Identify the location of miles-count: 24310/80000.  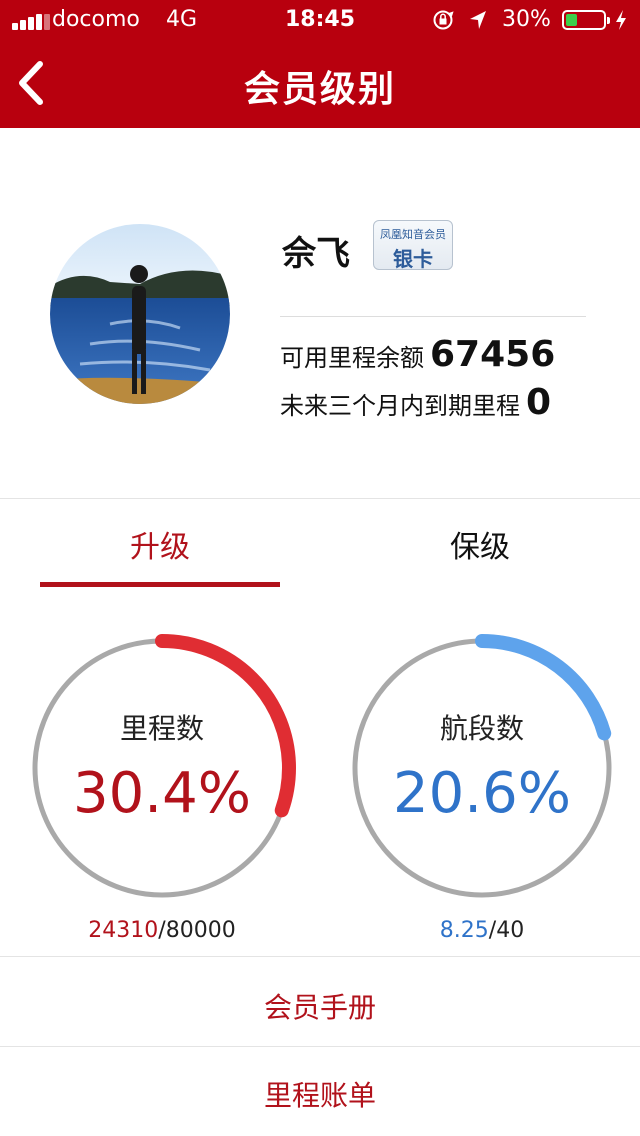
(162, 930).